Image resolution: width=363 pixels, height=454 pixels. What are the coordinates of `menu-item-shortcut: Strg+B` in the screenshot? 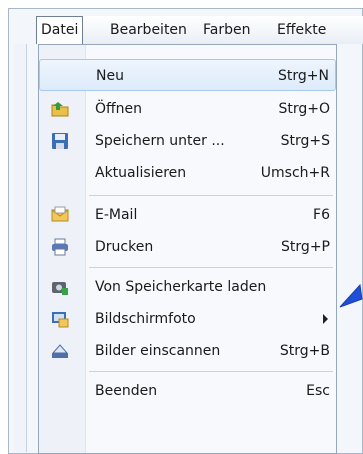 It's located at (304, 351).